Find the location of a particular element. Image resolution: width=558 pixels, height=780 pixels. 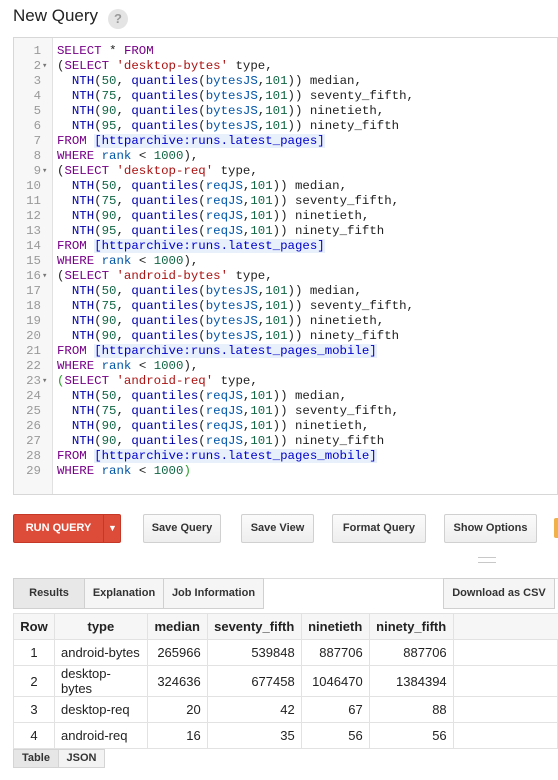

format-query-button: Format Query is located at coordinates (379, 528).